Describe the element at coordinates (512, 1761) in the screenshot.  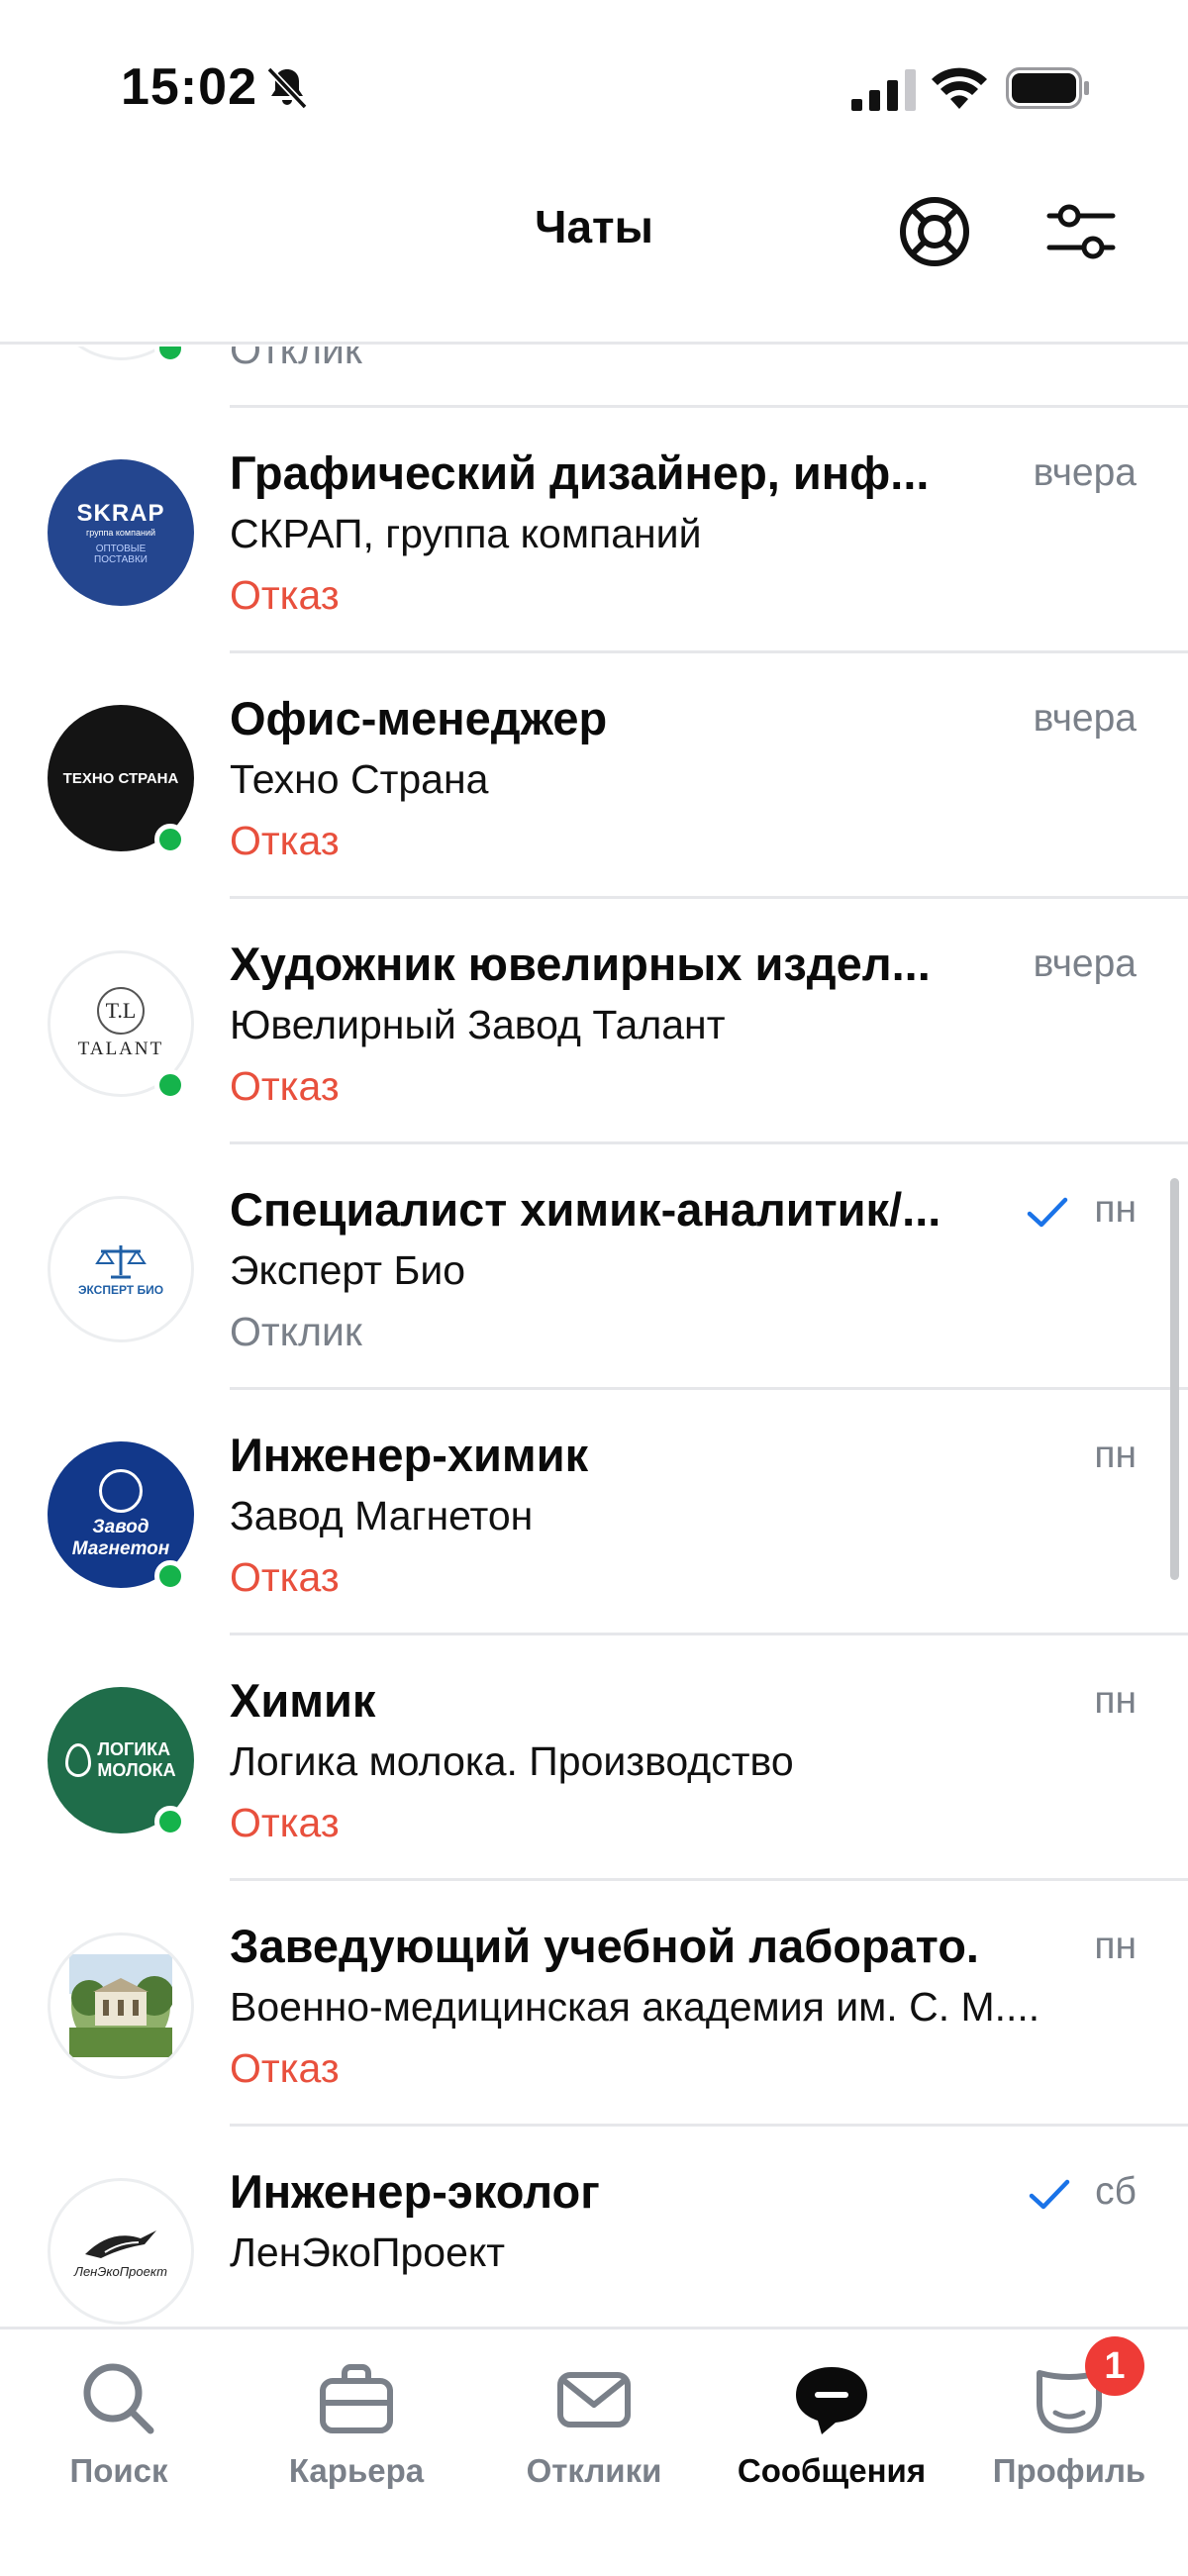
I see `chat-company: Логика молока. Производство` at that location.